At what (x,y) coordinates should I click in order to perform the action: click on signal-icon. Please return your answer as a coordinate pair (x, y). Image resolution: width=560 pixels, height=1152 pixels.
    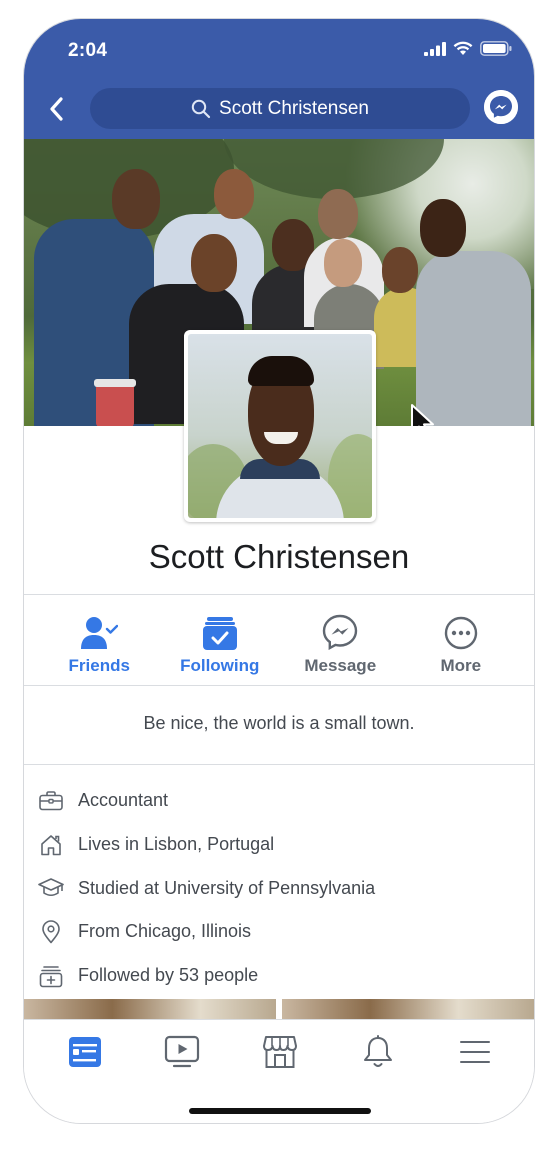
    Looking at the image, I should click on (435, 48).